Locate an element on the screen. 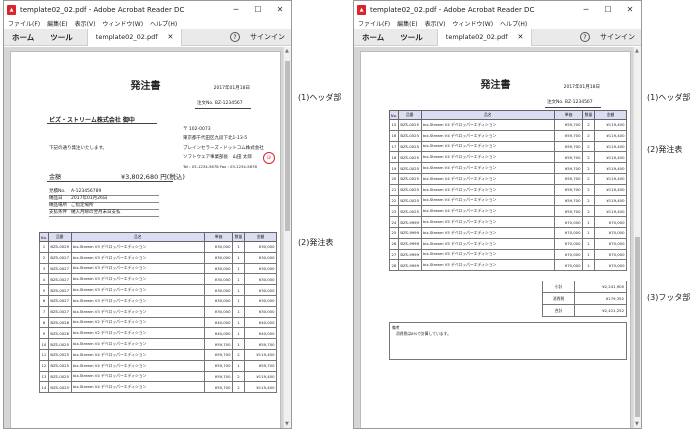  table-cell: 23 is located at coordinates (394, 211).